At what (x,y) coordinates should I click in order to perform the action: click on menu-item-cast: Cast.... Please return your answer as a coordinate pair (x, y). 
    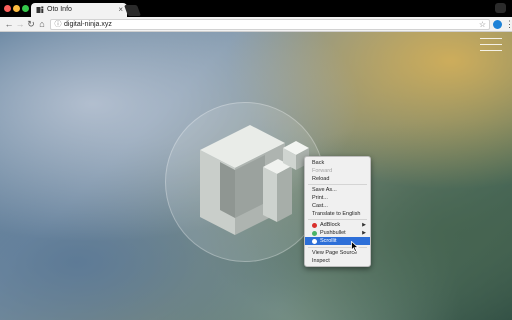
    Looking at the image, I should click on (337, 206).